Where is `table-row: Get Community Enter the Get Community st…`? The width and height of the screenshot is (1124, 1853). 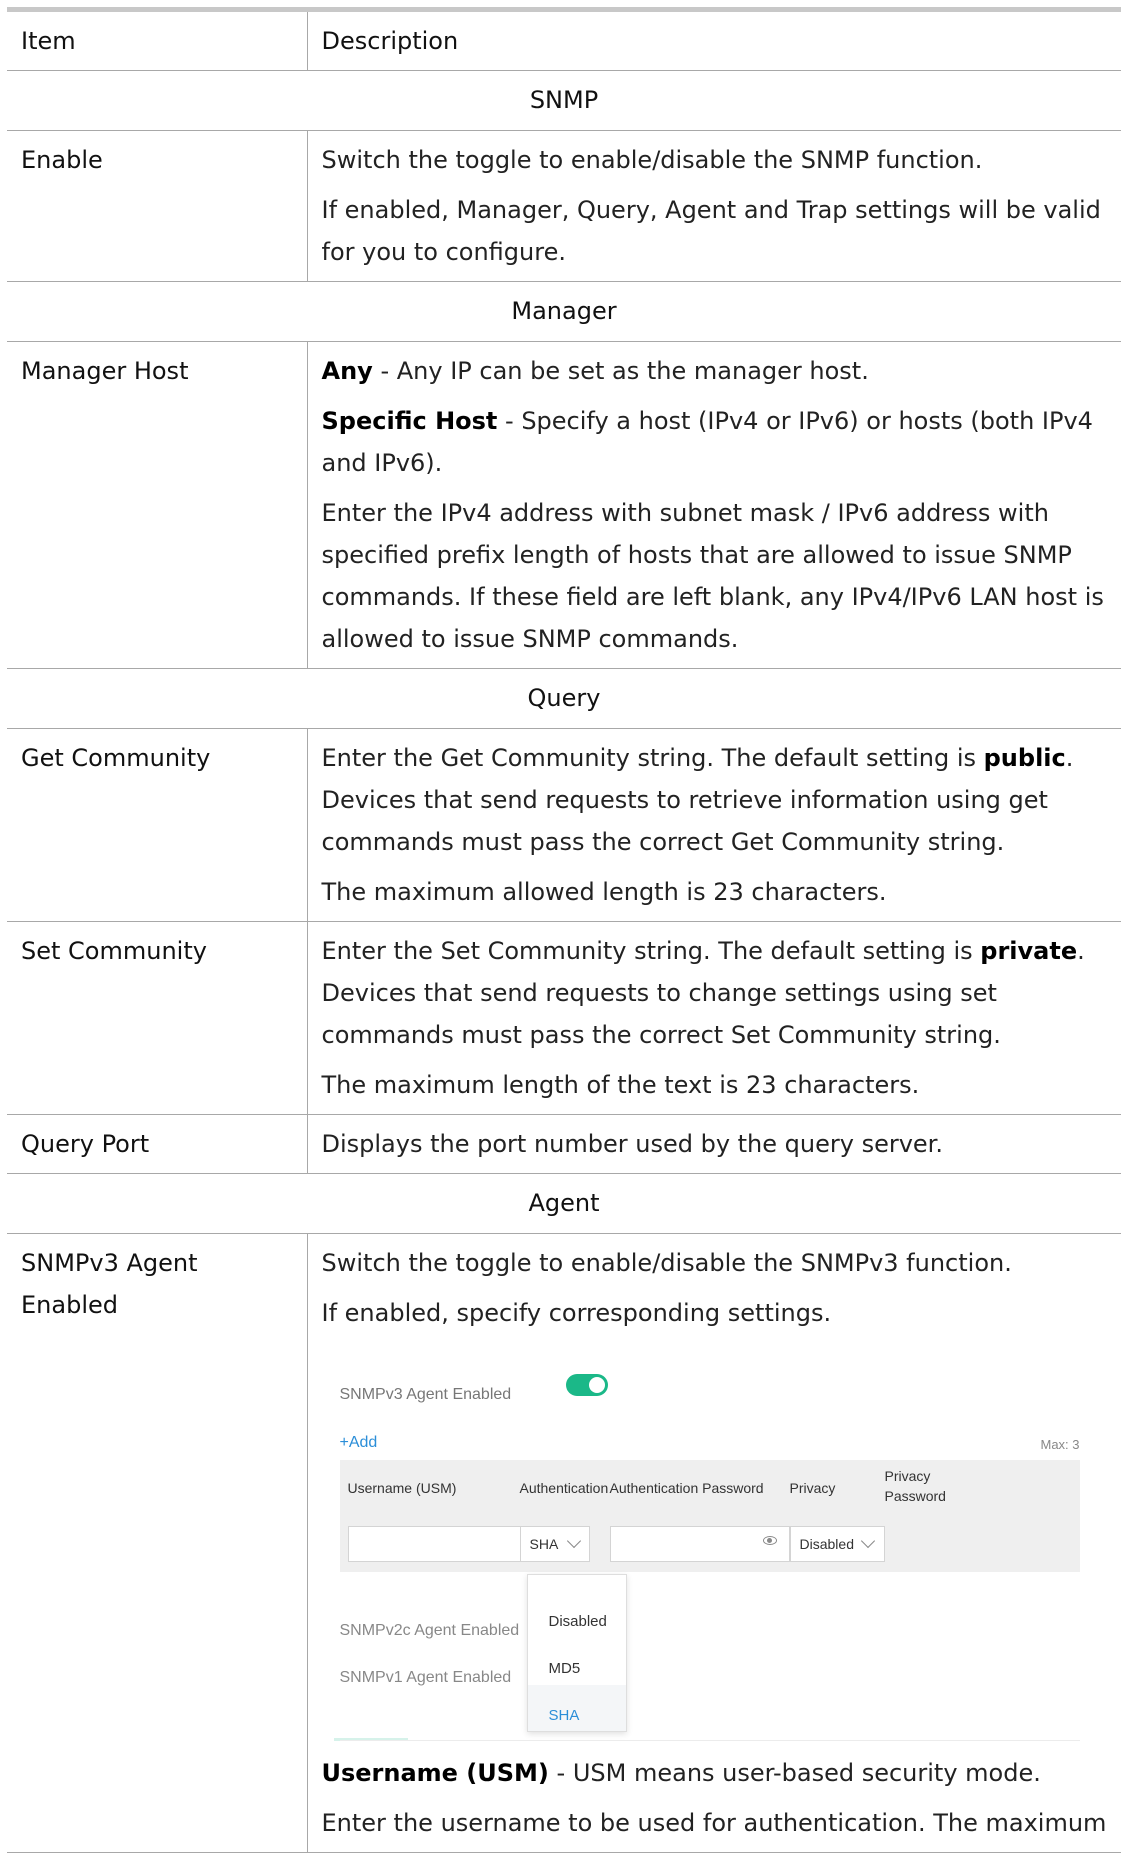 table-row: Get Community Enter the Get Community st… is located at coordinates (564, 825).